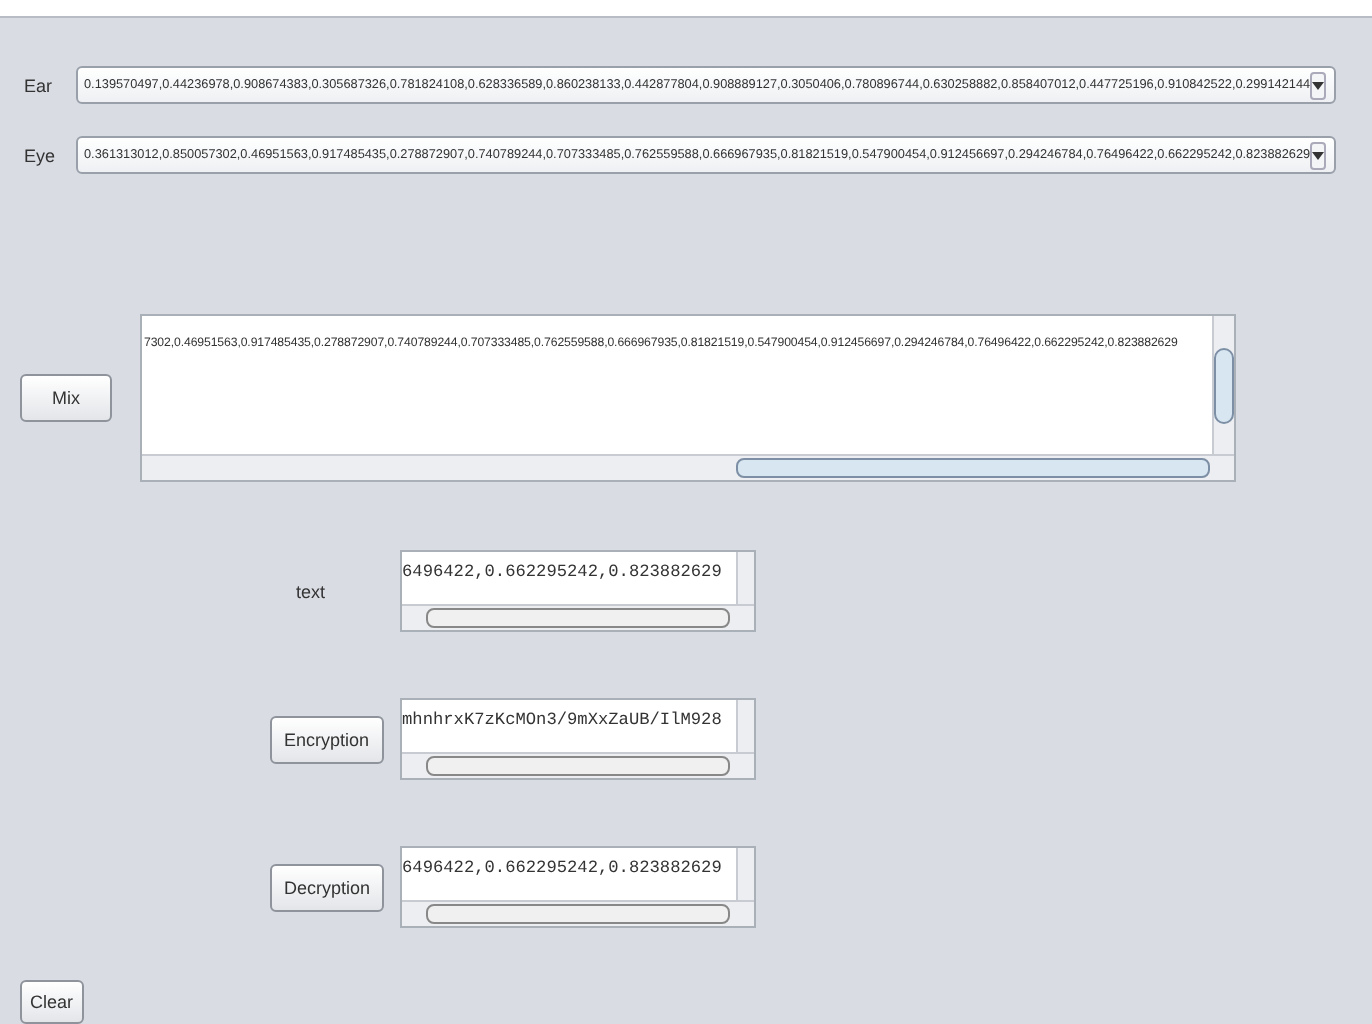  Describe the element at coordinates (327, 739) in the screenshot. I see `action-button: Encryption` at that location.